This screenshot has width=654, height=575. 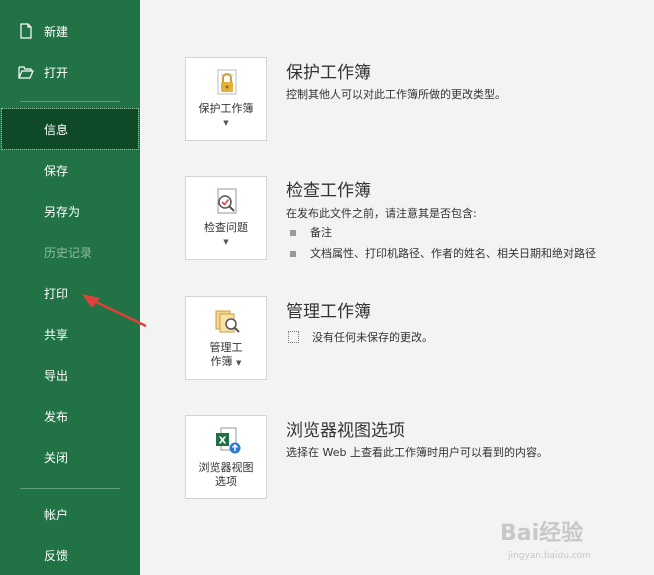 What do you see at coordinates (70, 457) in the screenshot?
I see `sidebar-item-close: 关闭` at bounding box center [70, 457].